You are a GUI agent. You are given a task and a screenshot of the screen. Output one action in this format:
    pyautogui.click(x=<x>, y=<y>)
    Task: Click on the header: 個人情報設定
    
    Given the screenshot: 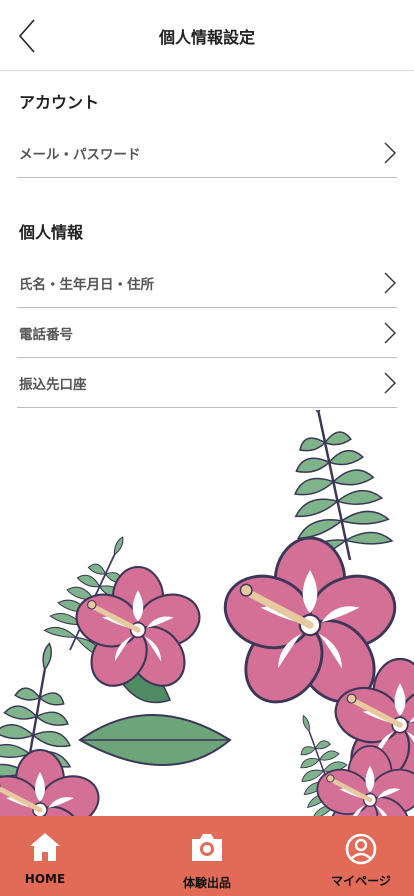 What is the action you would take?
    pyautogui.click(x=207, y=35)
    